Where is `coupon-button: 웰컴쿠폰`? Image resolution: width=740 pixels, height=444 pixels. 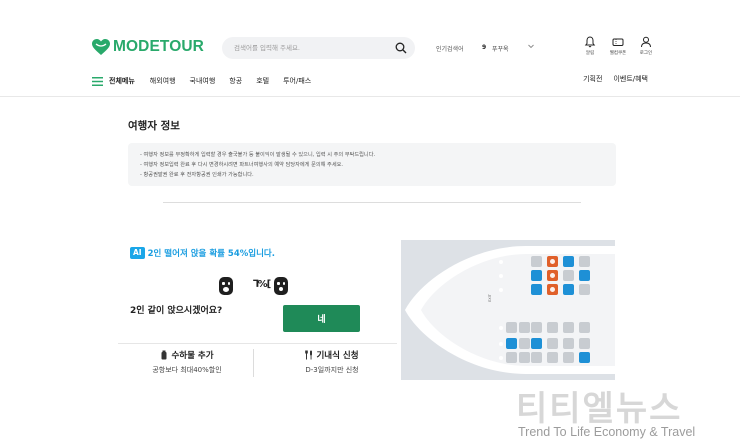
coupon-button: 웰컴쿠폰 is located at coordinates (618, 46).